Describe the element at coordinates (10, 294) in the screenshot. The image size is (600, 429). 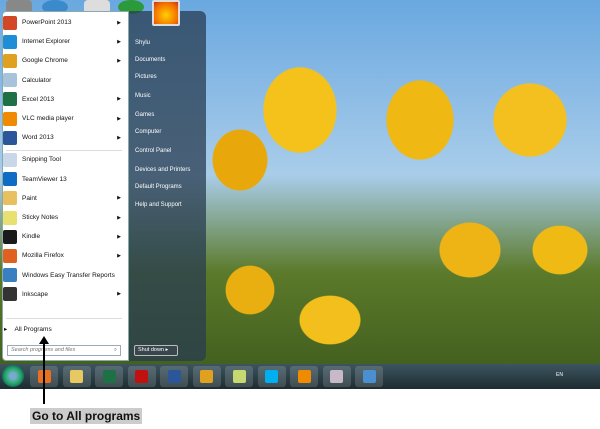
I see `inkscape-icon` at that location.